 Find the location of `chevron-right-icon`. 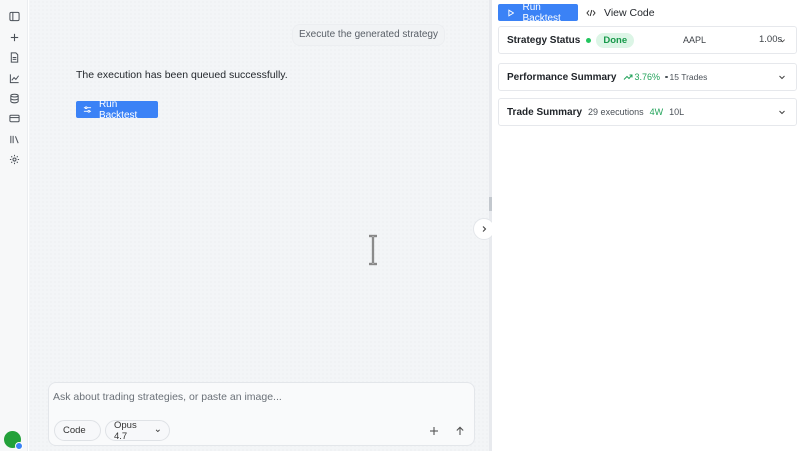

chevron-right-icon is located at coordinates (484, 229).